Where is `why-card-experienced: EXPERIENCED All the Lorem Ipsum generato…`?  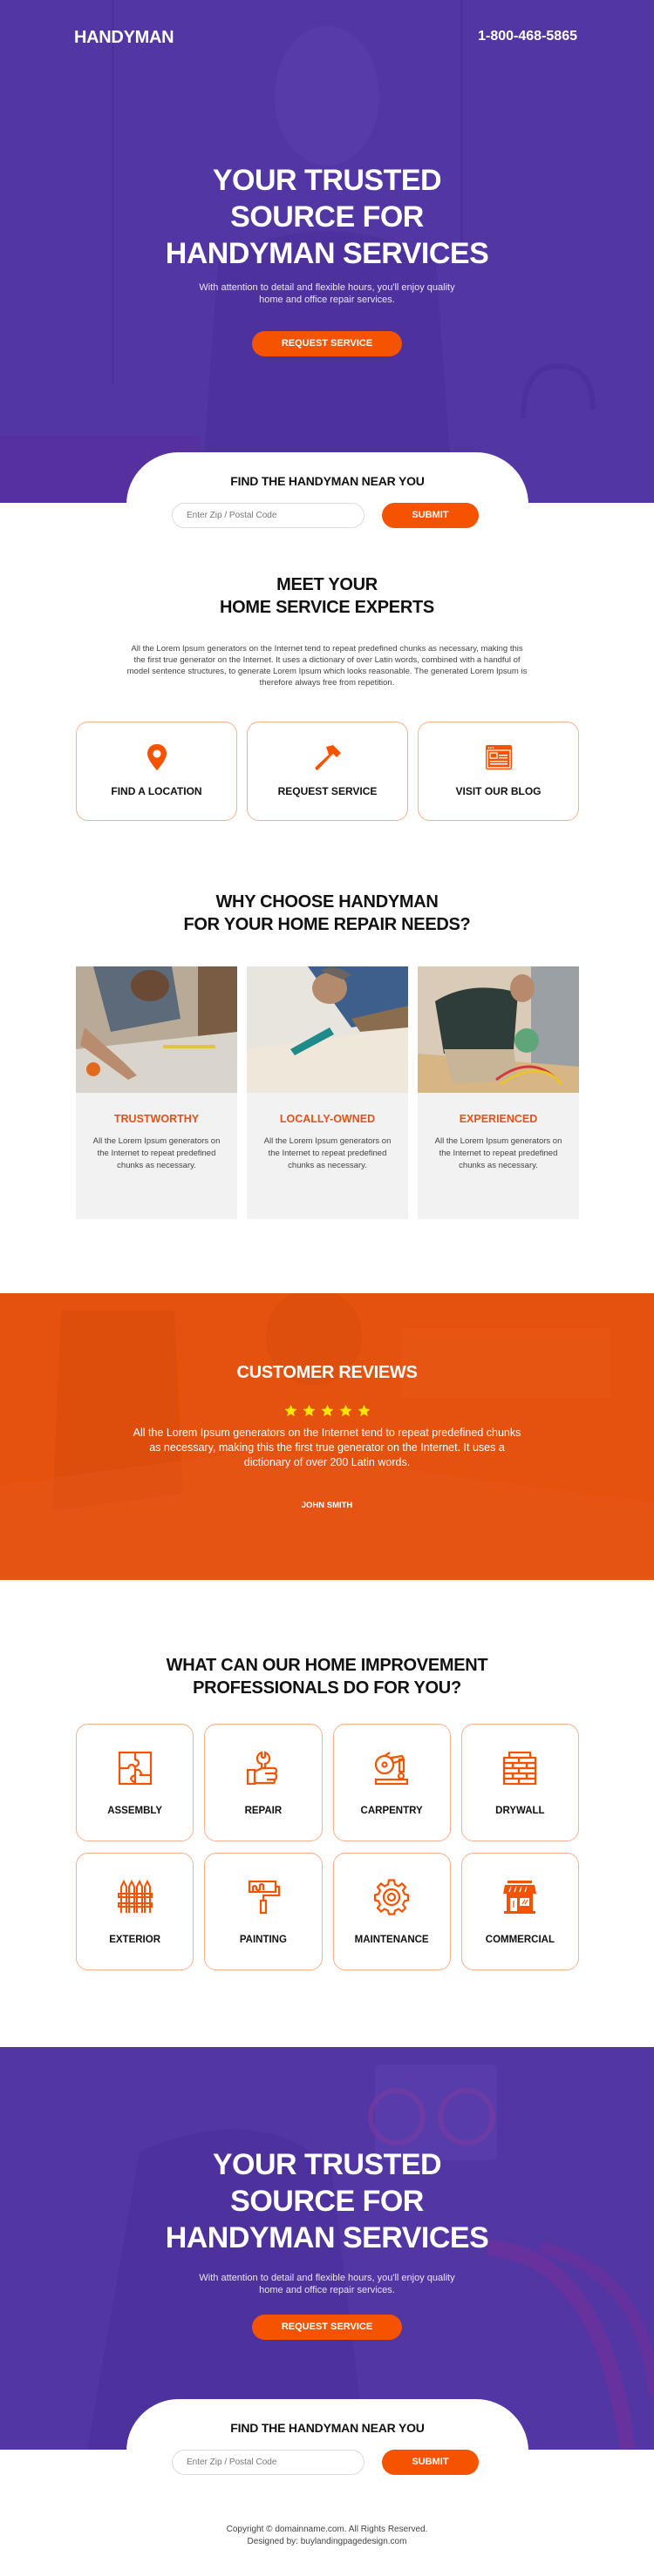
why-card-experienced: EXPERIENCED All the Lorem Ipsum generato… is located at coordinates (498, 1093).